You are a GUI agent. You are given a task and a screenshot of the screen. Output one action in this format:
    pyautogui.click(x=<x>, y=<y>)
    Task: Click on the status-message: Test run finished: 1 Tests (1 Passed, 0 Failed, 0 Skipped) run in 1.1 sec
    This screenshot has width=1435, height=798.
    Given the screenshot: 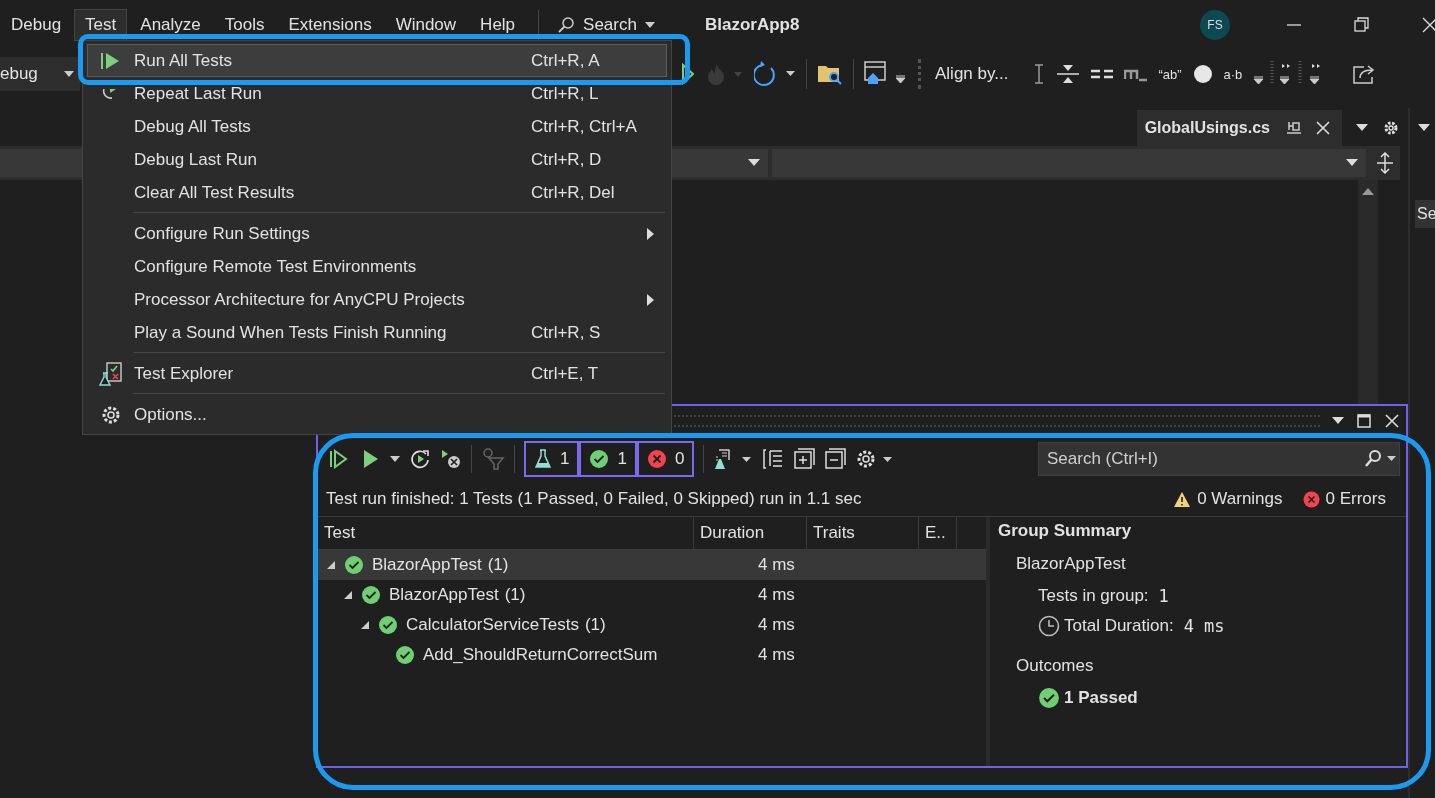 What is the action you would take?
    pyautogui.click(x=594, y=499)
    